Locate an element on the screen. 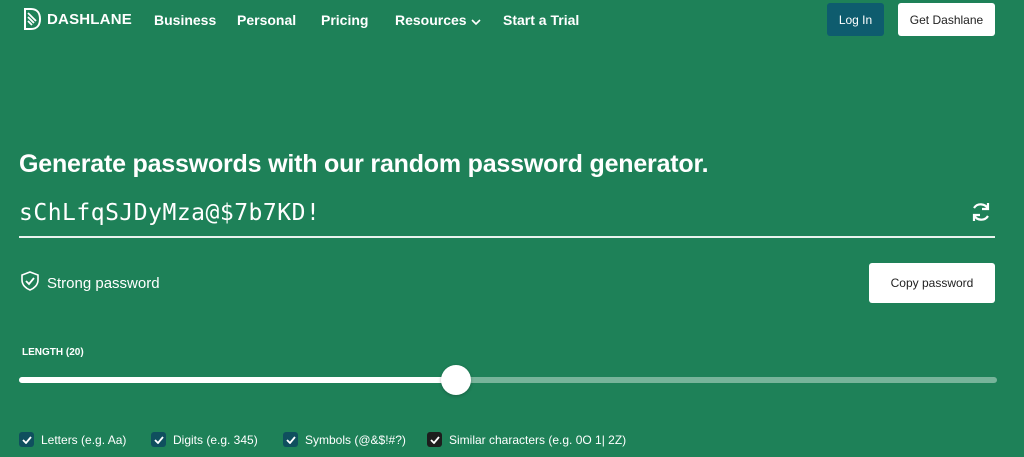  strength-label: Strong password is located at coordinates (103, 283).